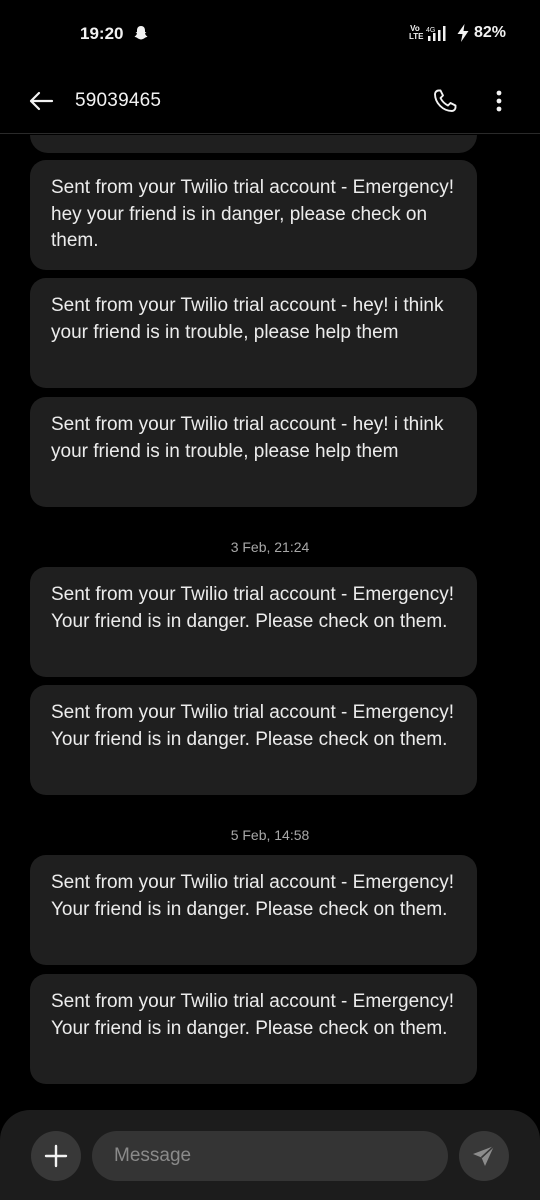 The image size is (540, 1200). What do you see at coordinates (270, 34) in the screenshot?
I see `status-bar: 19:20 Vo LTE 4G 82%` at bounding box center [270, 34].